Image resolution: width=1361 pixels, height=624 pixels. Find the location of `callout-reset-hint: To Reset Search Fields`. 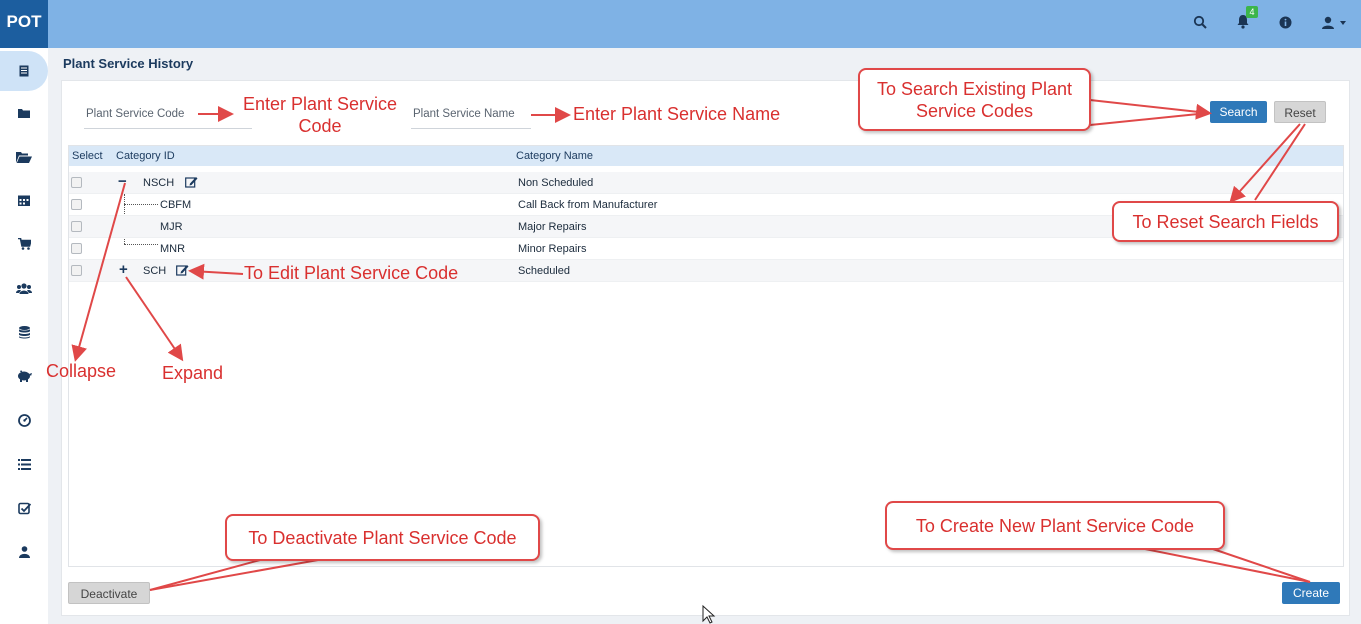

callout-reset-hint: To Reset Search Fields is located at coordinates (1225, 221).